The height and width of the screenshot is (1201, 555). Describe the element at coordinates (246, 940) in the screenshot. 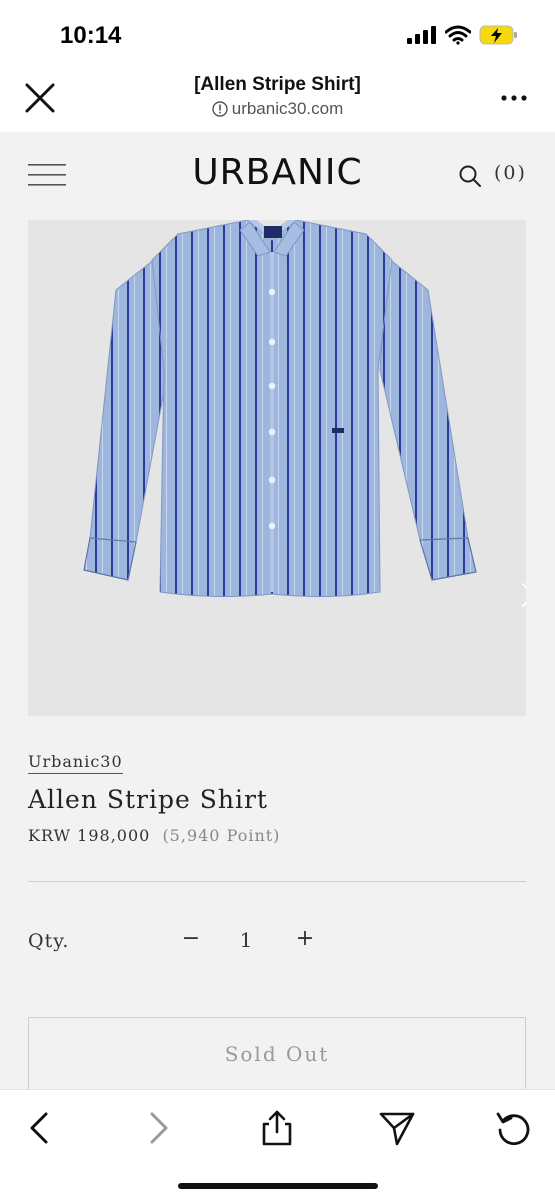

I see `qty-value: 1` at that location.